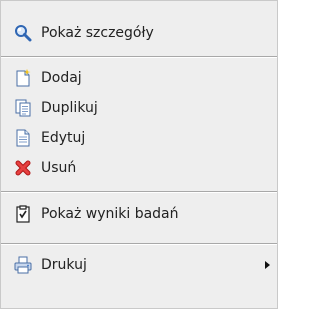 This screenshot has width=320, height=309. What do you see at coordinates (63, 138) in the screenshot?
I see `menu-item-label: Edytuj` at bounding box center [63, 138].